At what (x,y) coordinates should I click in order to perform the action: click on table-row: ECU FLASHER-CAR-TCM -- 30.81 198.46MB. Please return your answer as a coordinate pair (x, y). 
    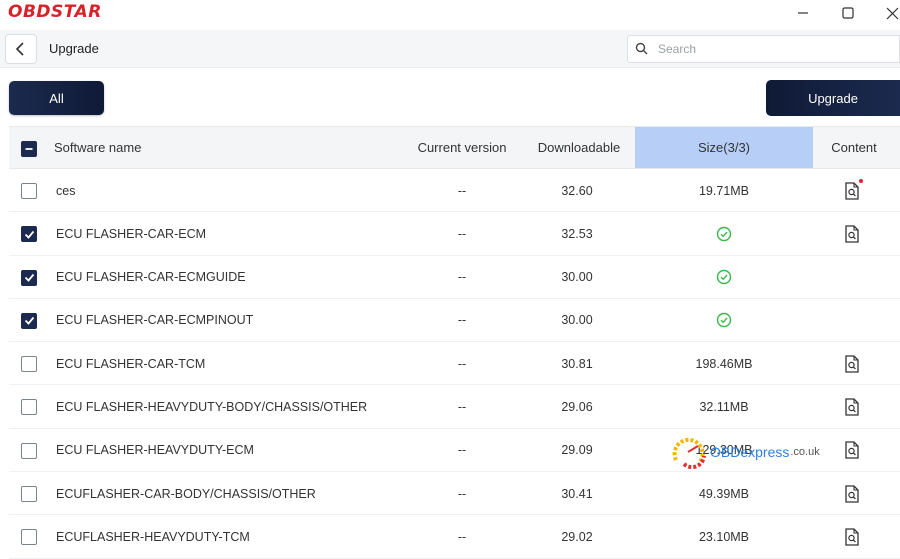
    Looking at the image, I should click on (454, 364).